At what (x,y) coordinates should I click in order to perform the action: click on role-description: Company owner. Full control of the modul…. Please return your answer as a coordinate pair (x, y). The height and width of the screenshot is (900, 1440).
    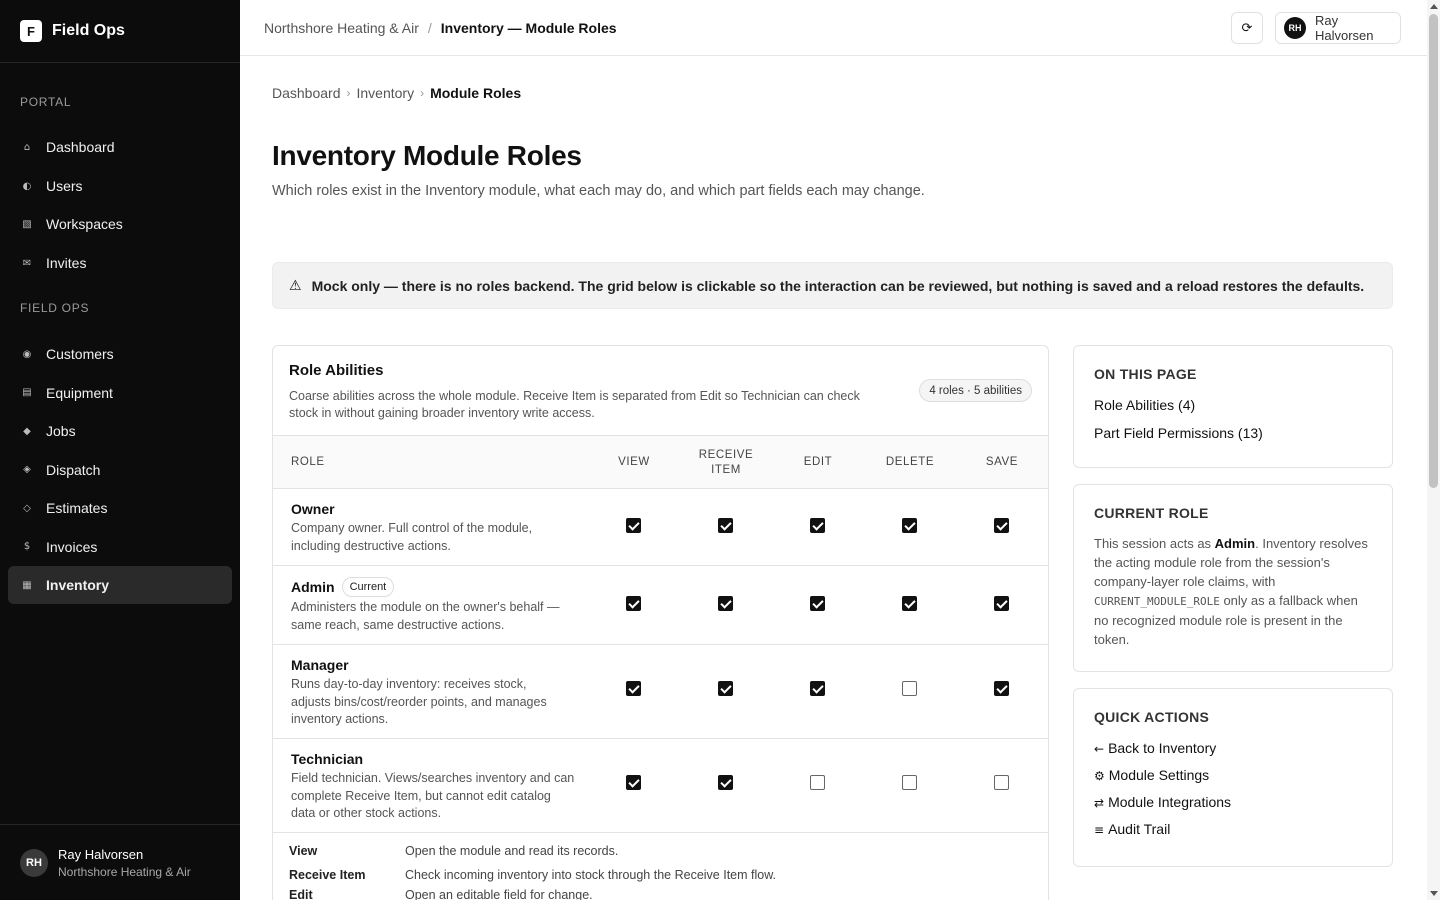
    Looking at the image, I should click on (412, 537).